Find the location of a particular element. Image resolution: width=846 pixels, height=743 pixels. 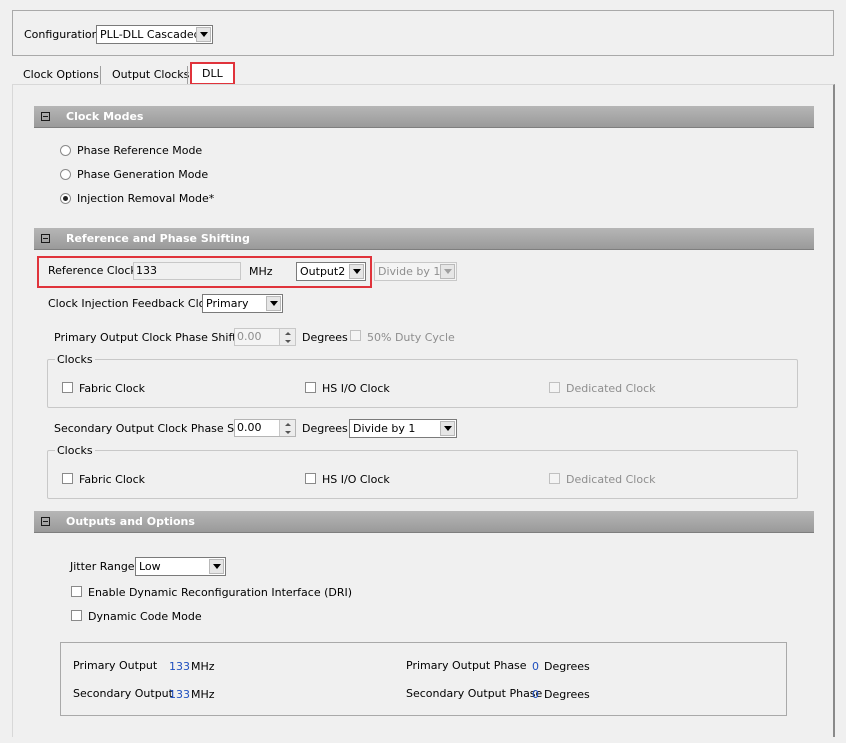

radio-phase-reference is located at coordinates (65, 150).